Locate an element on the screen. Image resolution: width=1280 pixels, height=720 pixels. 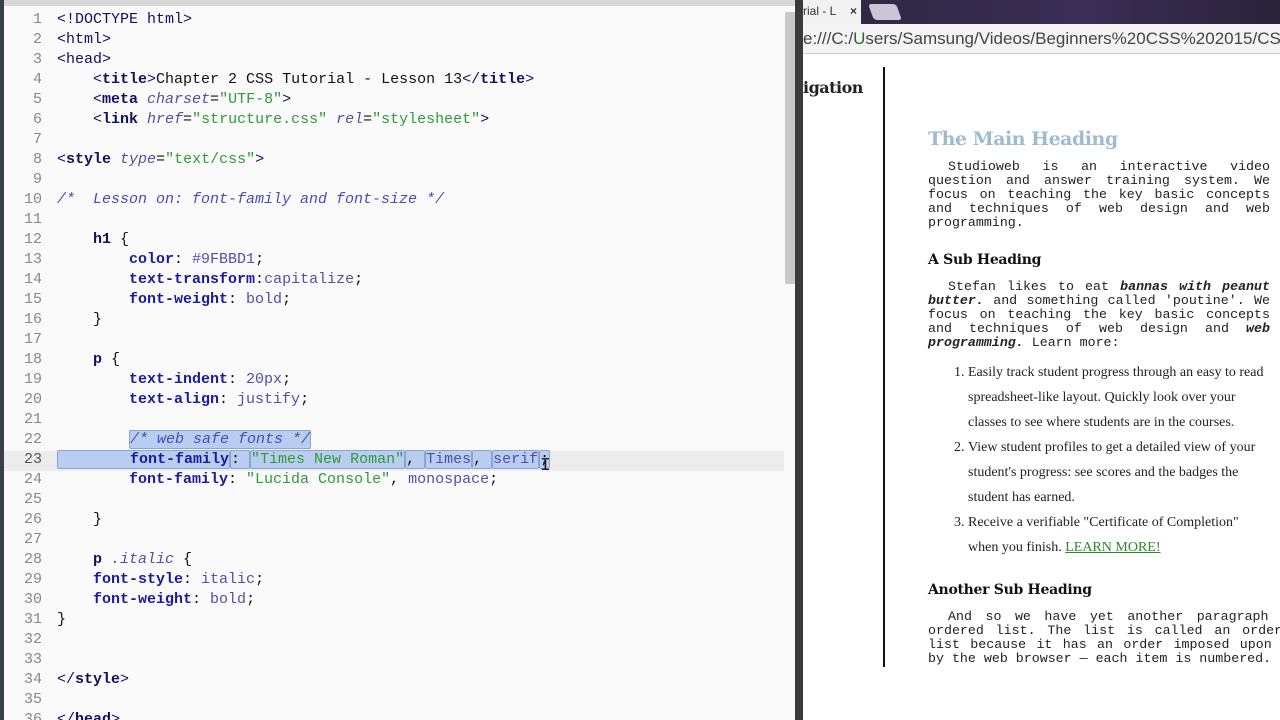
code-token: color is located at coordinates (116, 259).